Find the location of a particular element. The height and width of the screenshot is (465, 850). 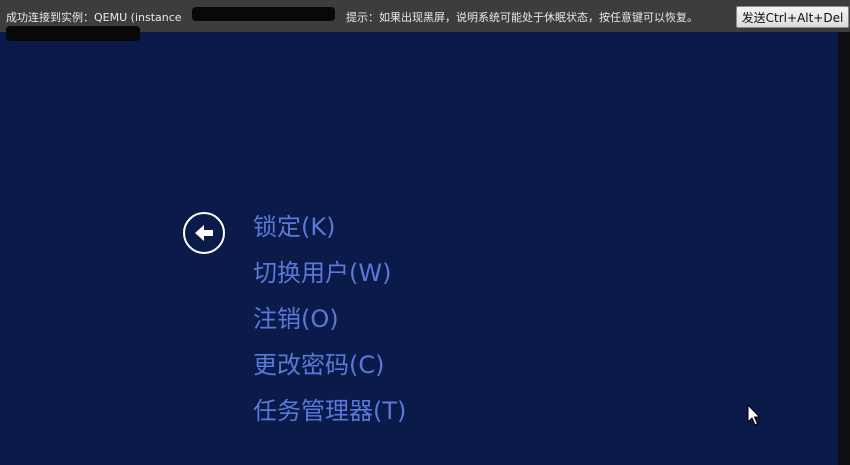

mouse-cursor-icon is located at coordinates (754, 415).